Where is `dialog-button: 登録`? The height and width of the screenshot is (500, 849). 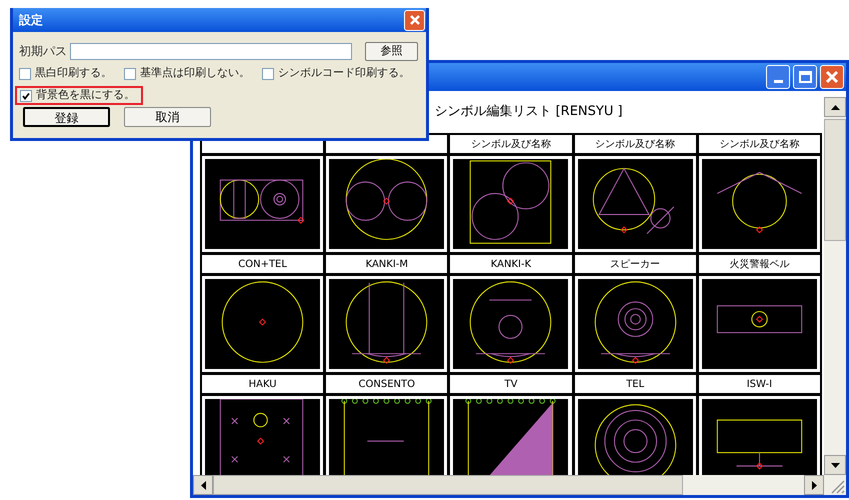 dialog-button: 登録 is located at coordinates (66, 117).